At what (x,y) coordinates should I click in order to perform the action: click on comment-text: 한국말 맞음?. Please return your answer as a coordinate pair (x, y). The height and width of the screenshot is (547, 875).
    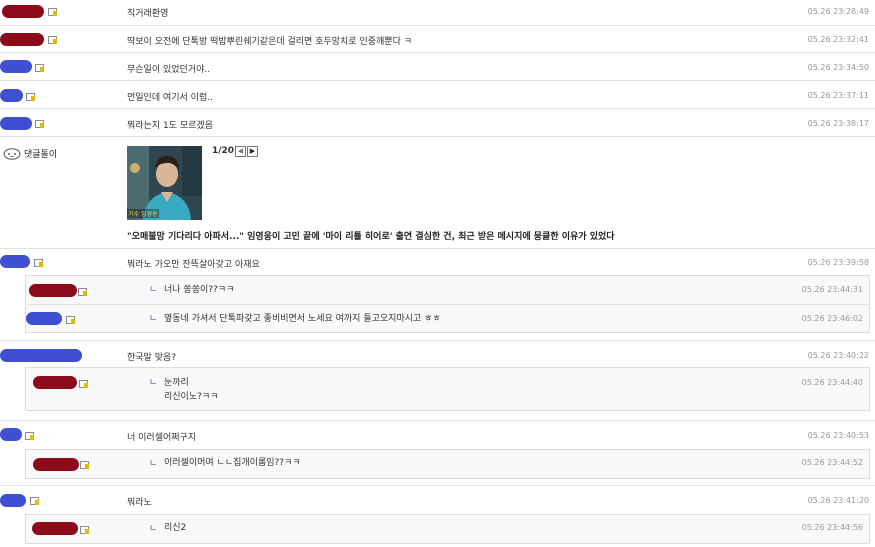
    Looking at the image, I should click on (152, 358).